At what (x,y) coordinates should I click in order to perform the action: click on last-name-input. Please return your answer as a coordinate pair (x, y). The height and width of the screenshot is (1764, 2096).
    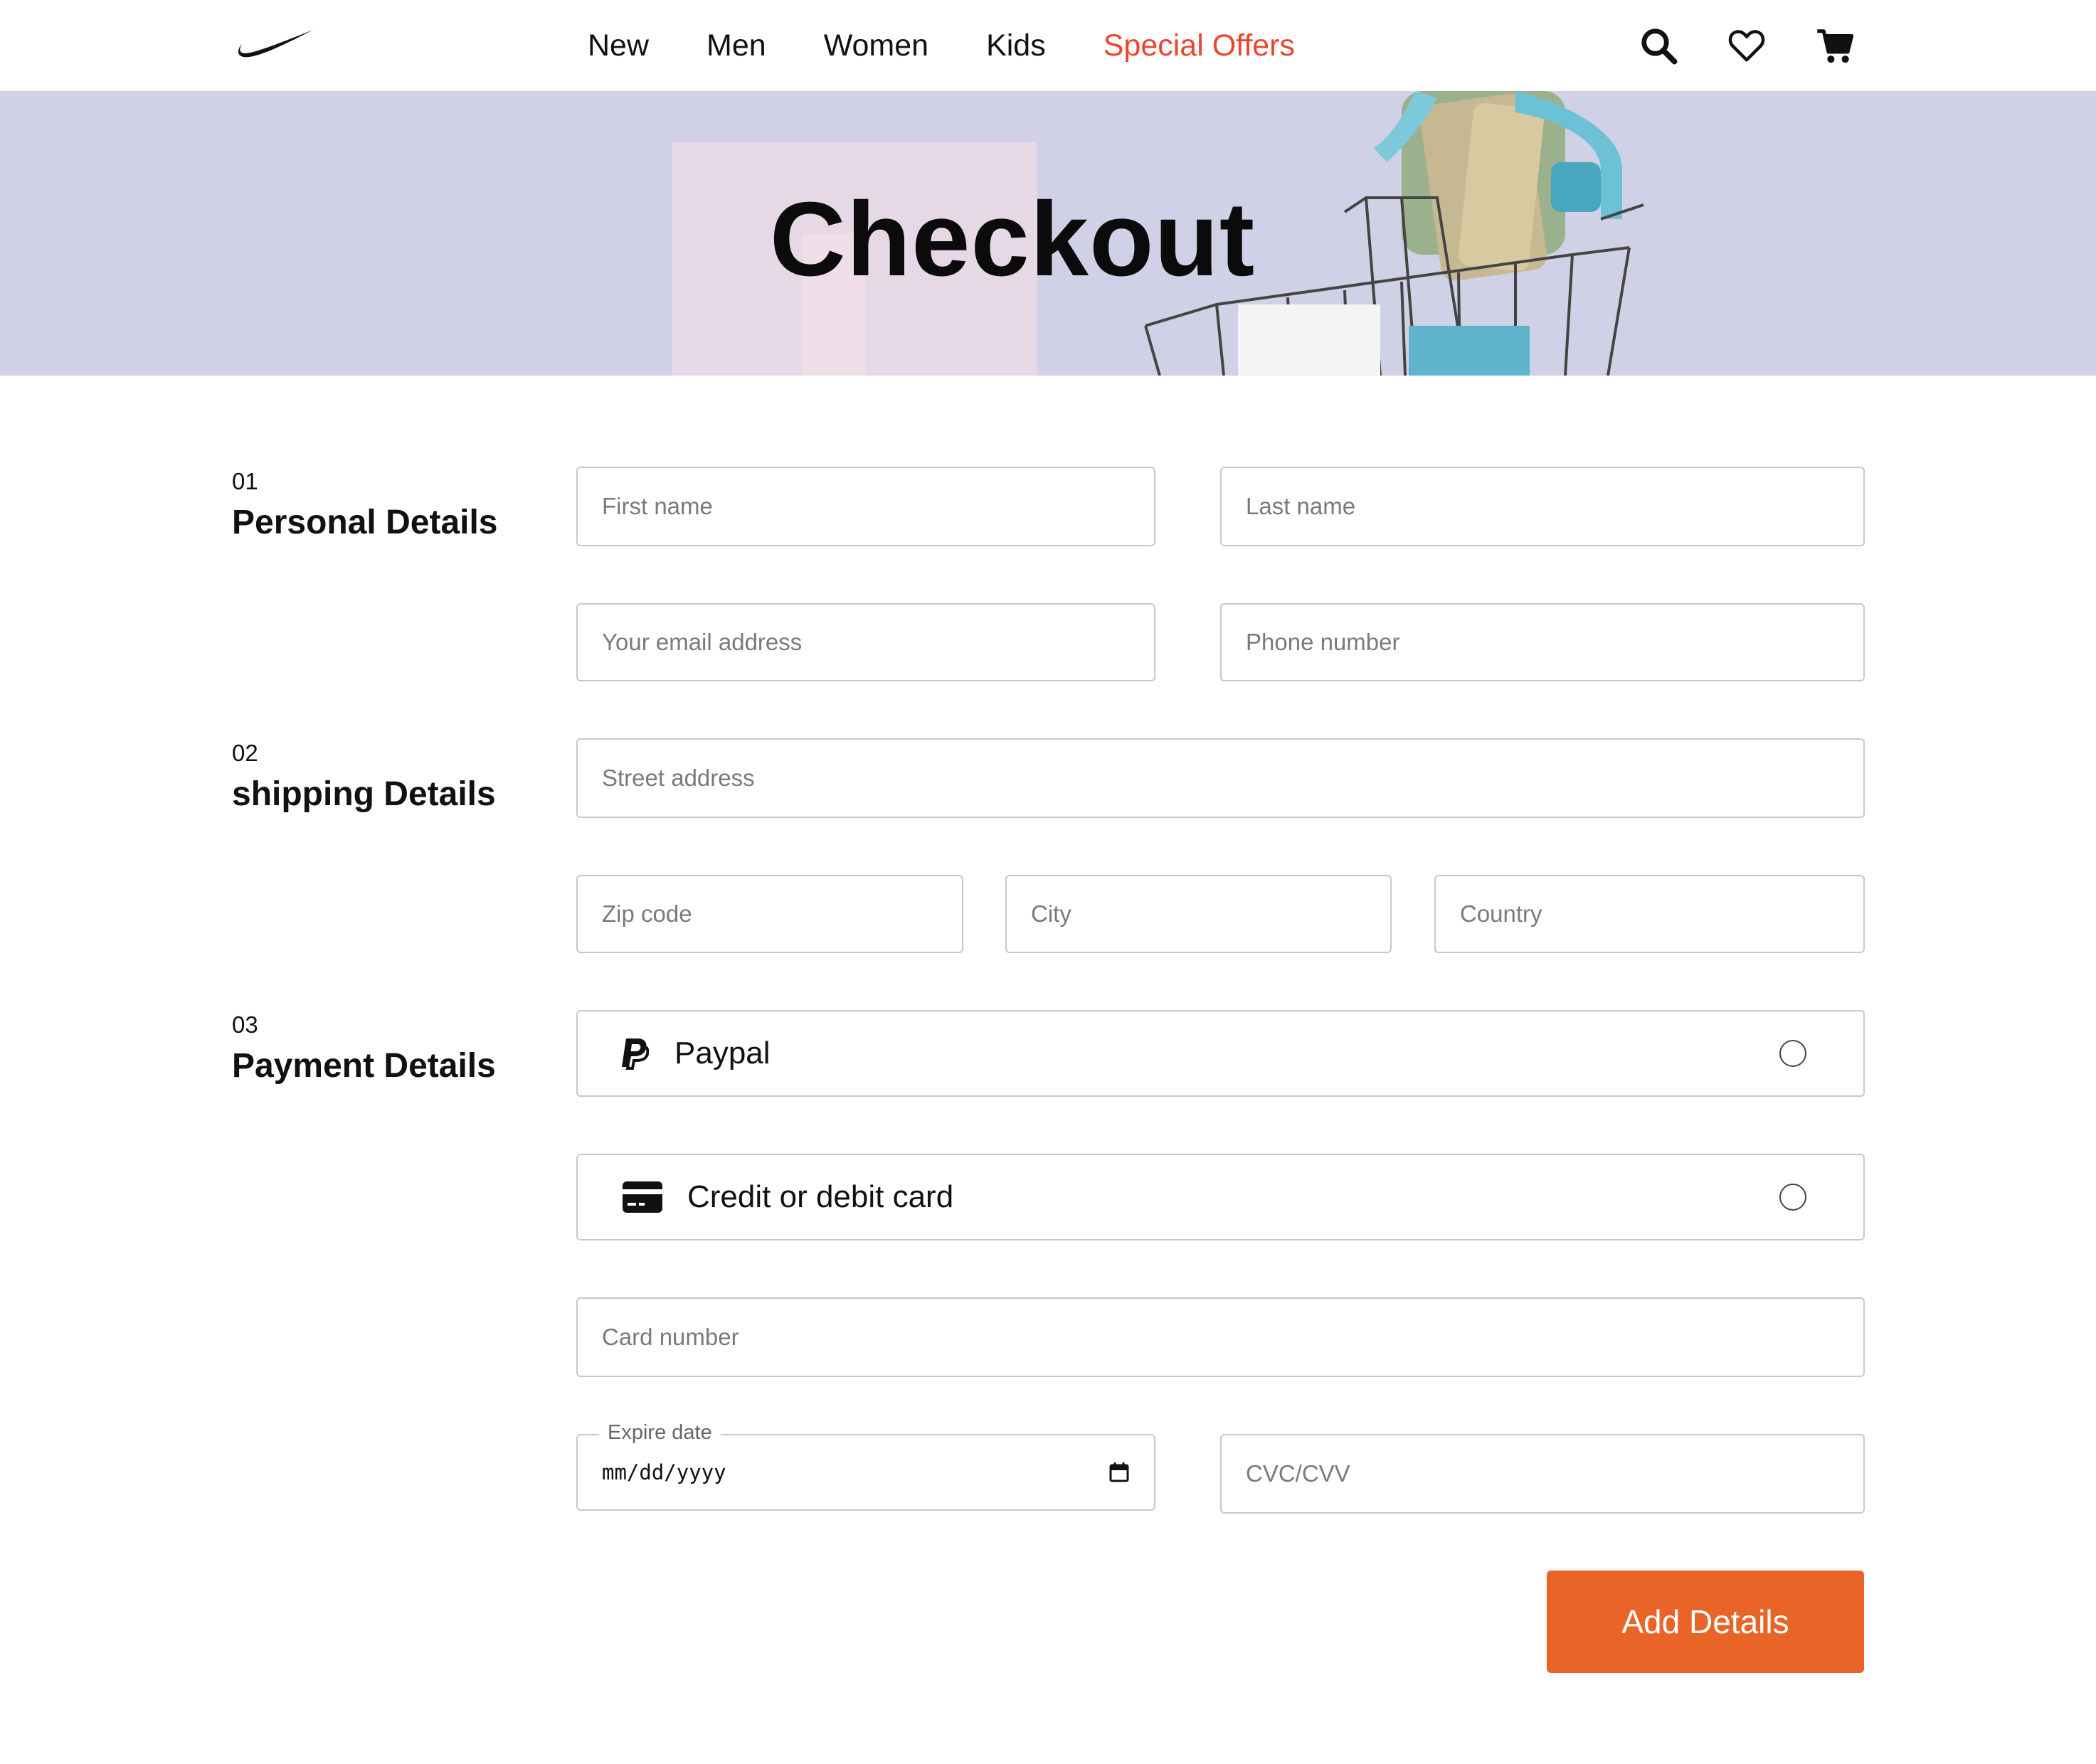
    Looking at the image, I should click on (1543, 507).